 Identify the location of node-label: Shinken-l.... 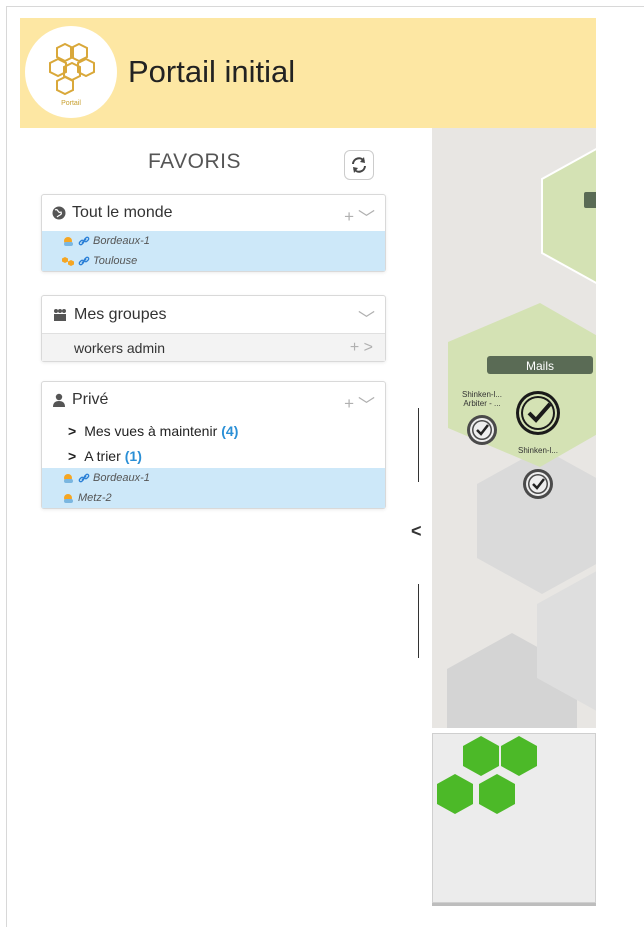
(538, 450).